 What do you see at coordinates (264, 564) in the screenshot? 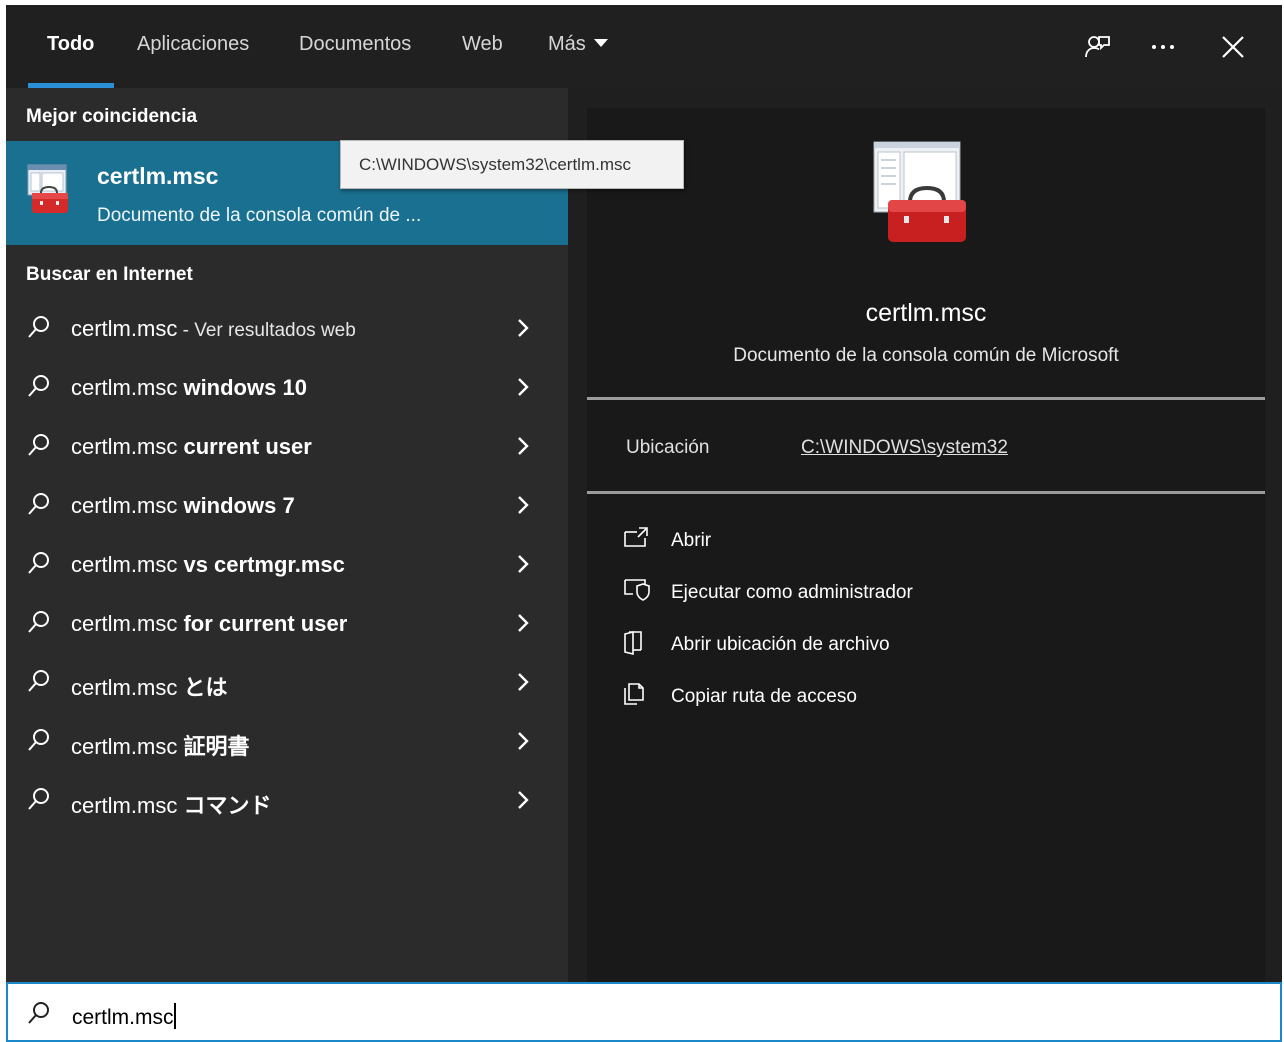
I see `suggestion-completion: vs certmgr.msc` at bounding box center [264, 564].